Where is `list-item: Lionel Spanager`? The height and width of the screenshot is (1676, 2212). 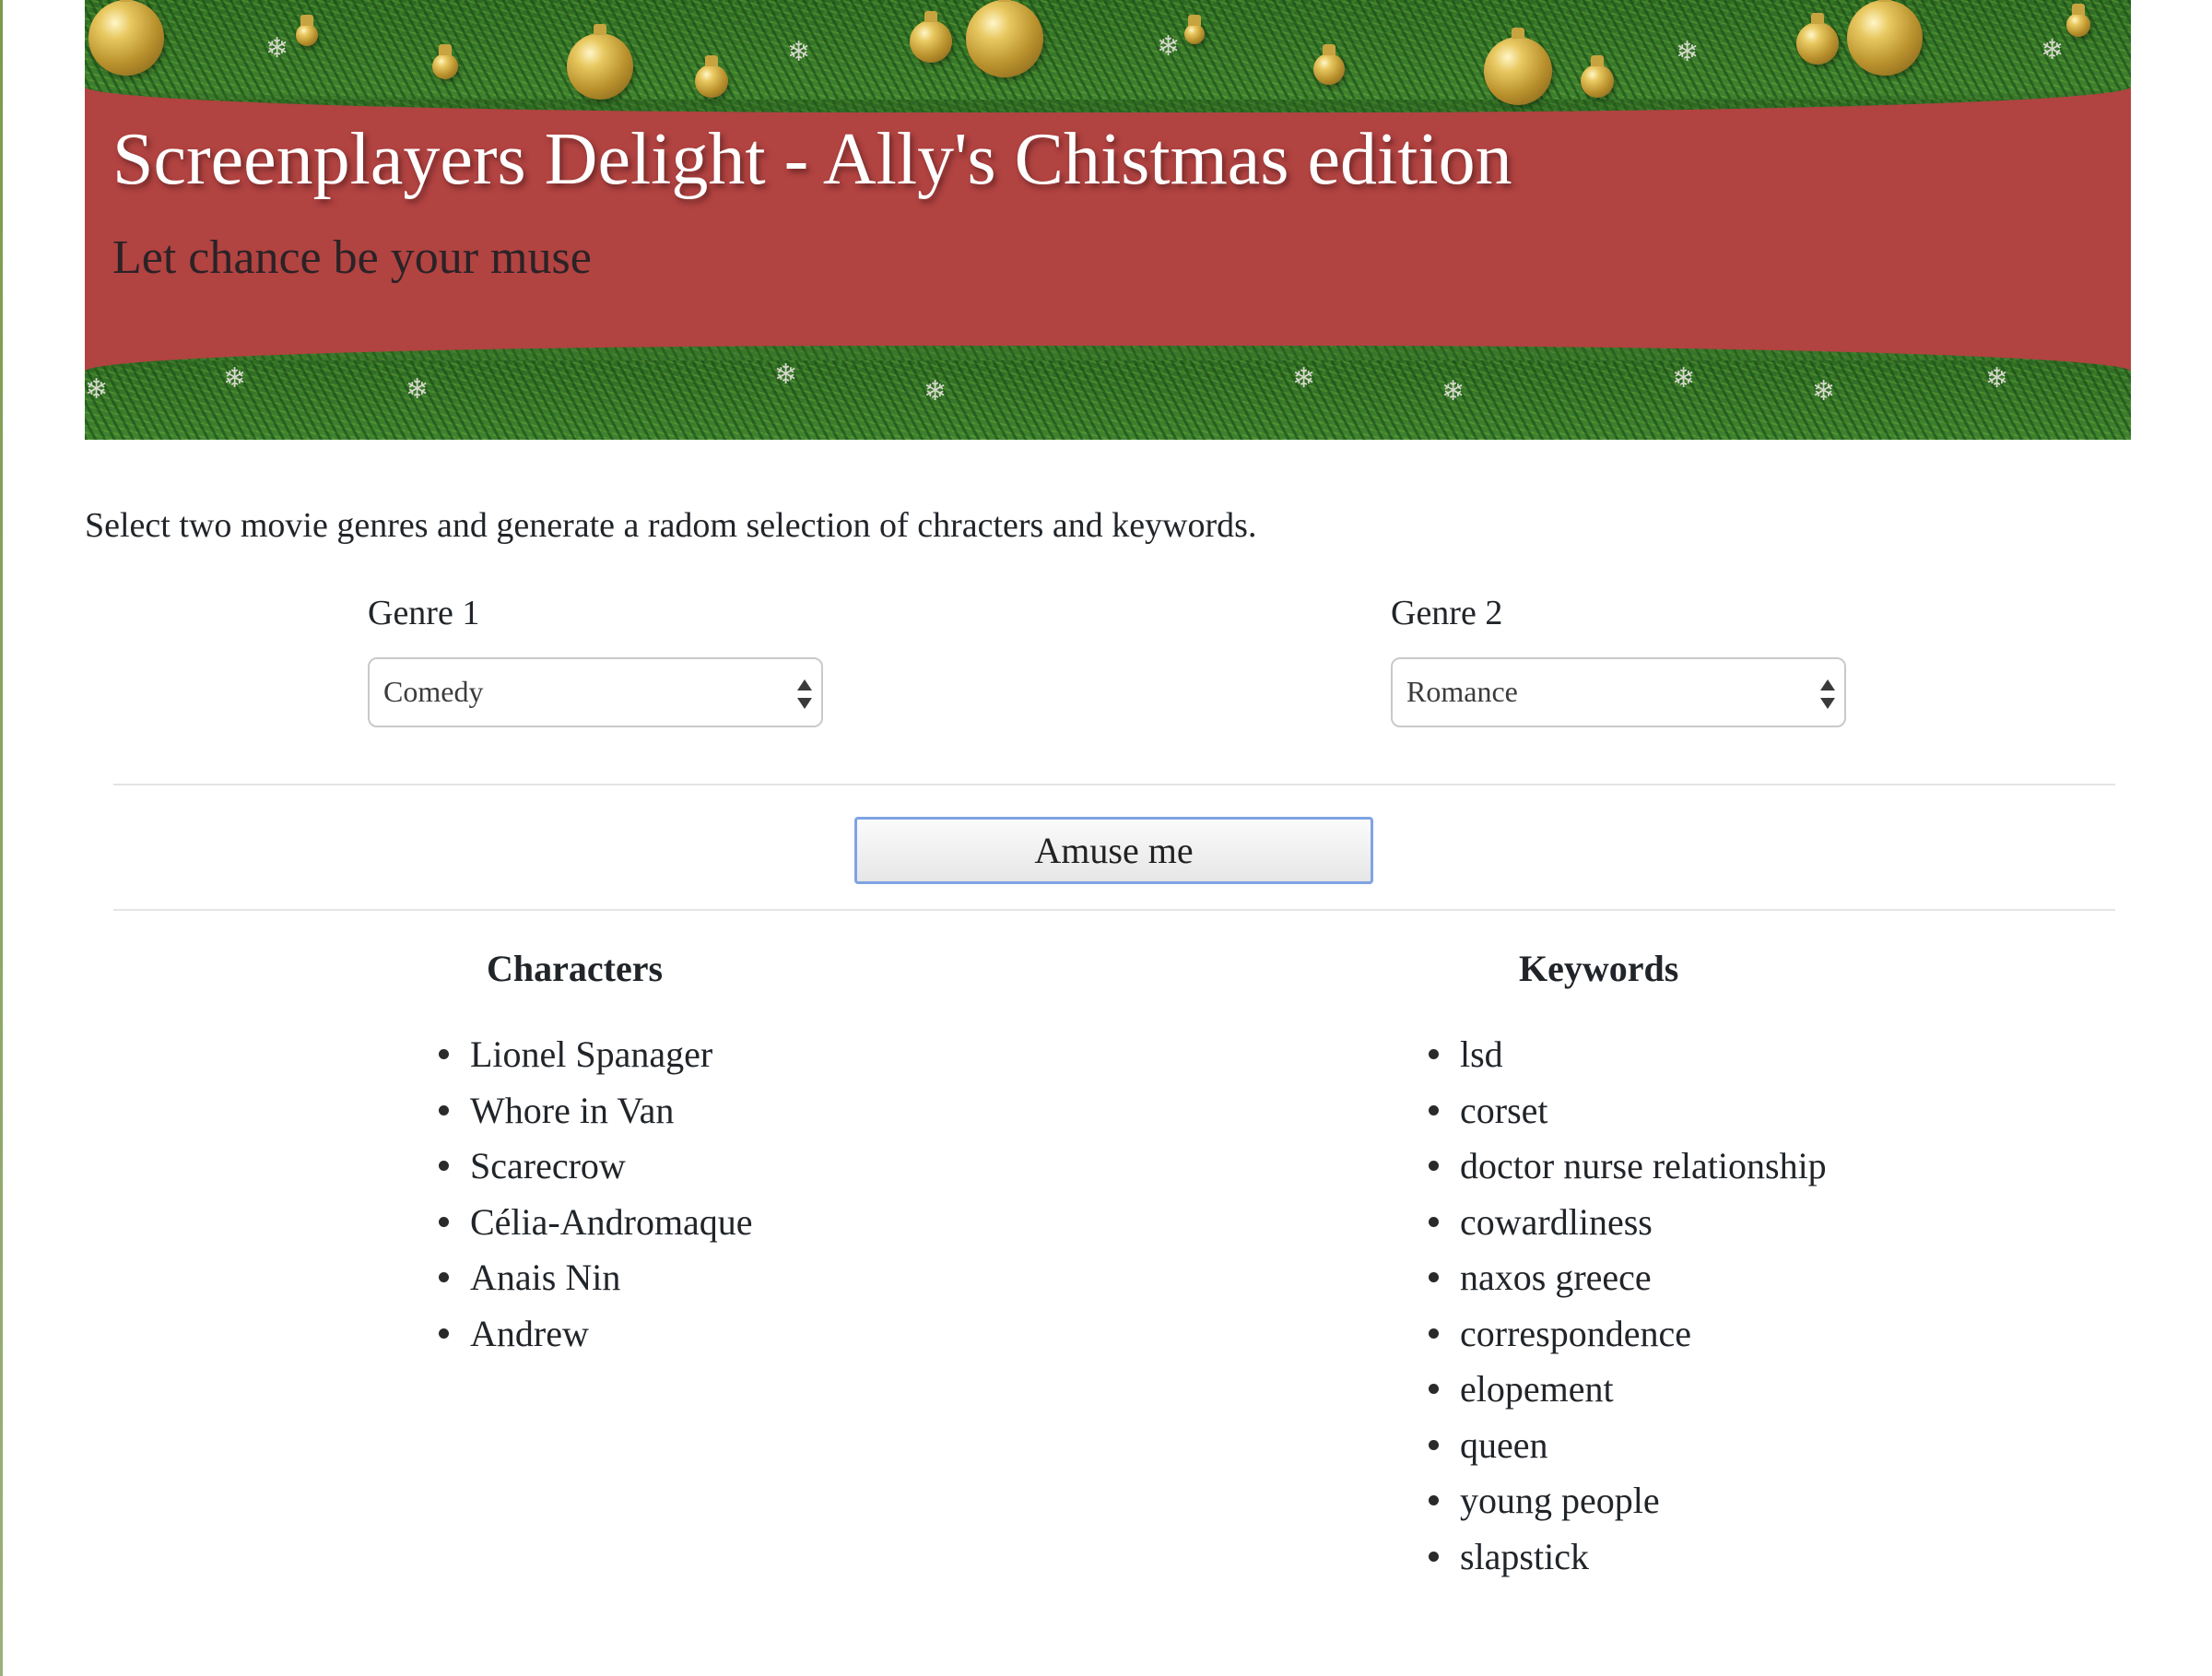 list-item: Lionel Spanager is located at coordinates (596, 1061).